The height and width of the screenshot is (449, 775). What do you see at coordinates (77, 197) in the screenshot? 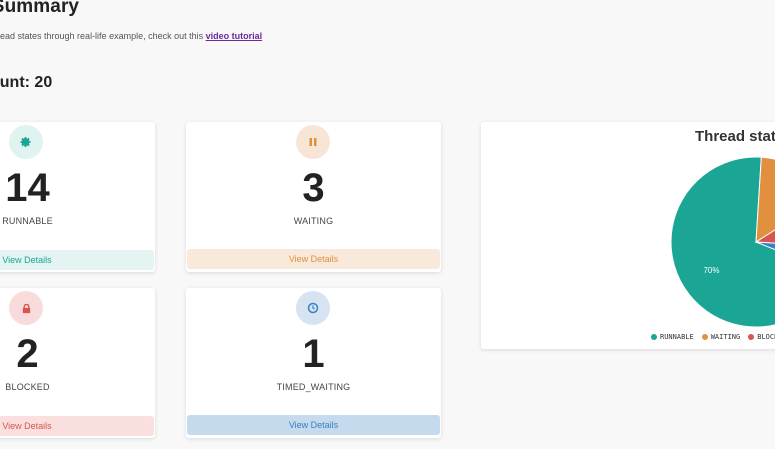
I see `runnable-card: 14 RUNNABLE View Details` at bounding box center [77, 197].